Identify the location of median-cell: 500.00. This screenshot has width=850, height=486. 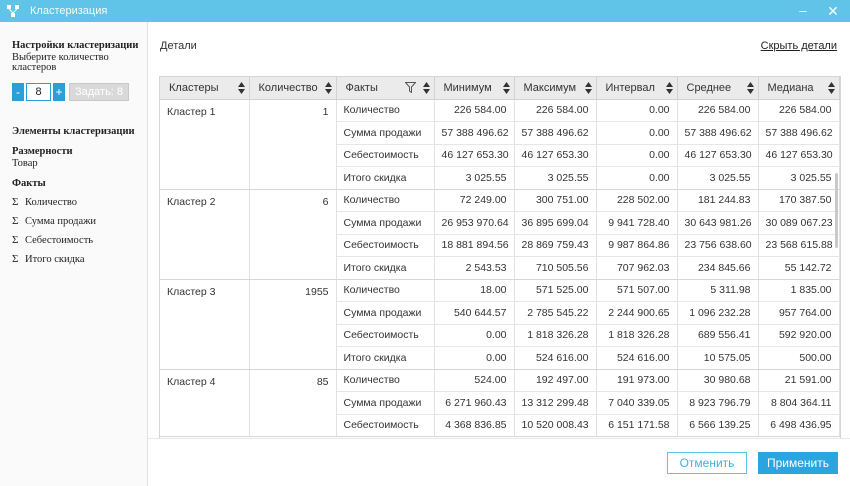
(799, 358).